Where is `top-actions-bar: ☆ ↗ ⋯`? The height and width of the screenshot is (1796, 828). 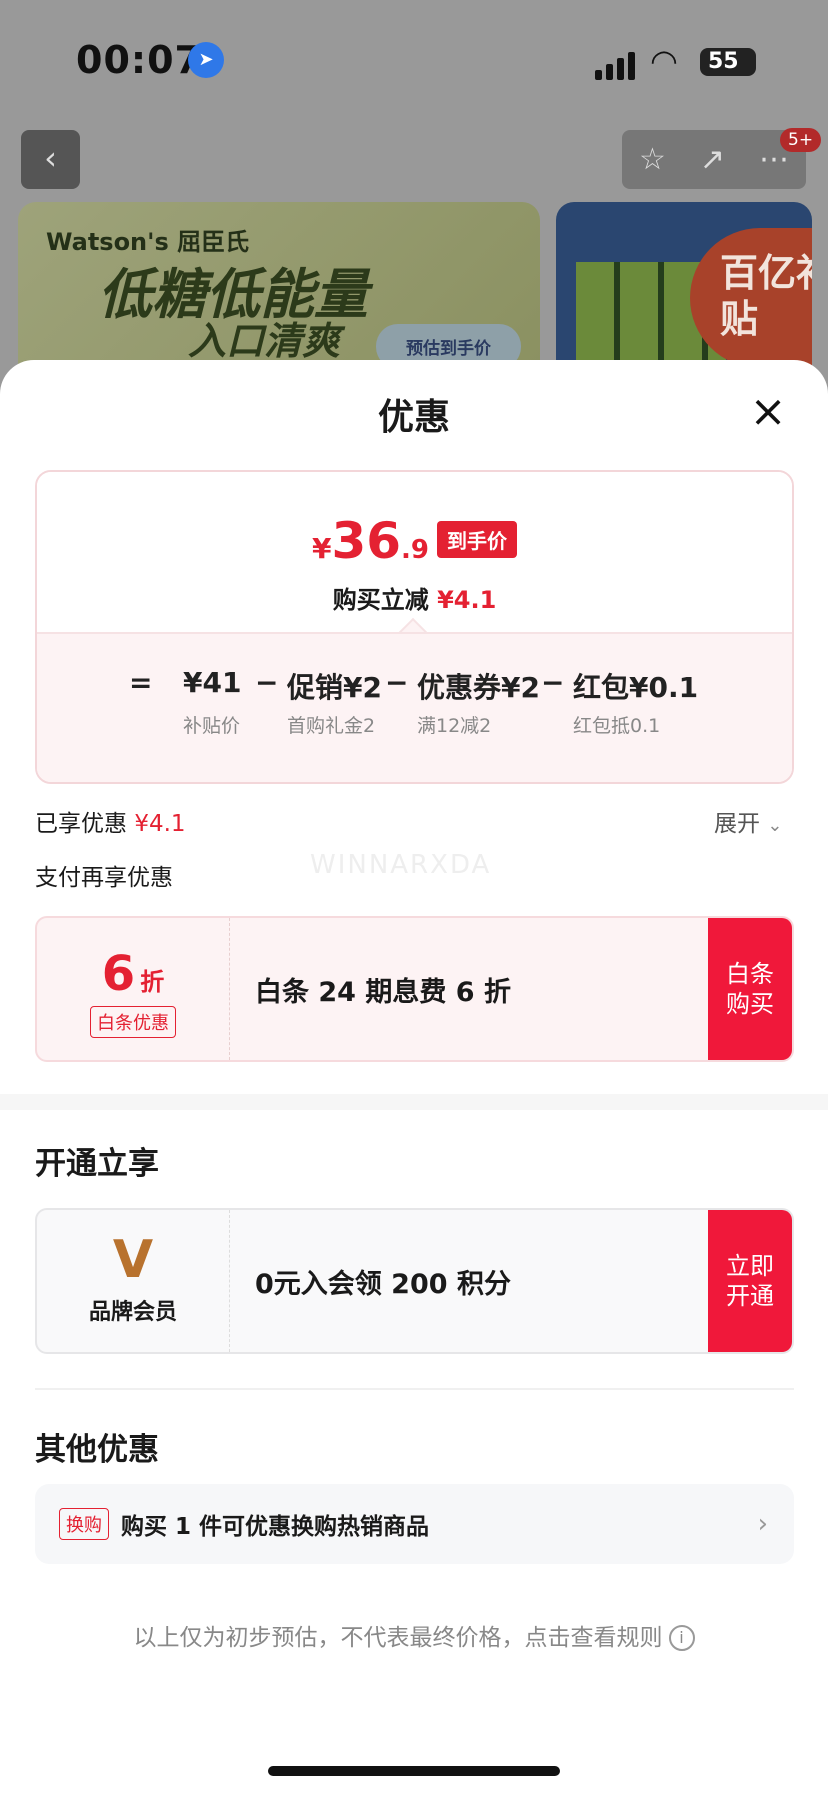
top-actions-bar: ☆ ↗ ⋯ is located at coordinates (714, 159).